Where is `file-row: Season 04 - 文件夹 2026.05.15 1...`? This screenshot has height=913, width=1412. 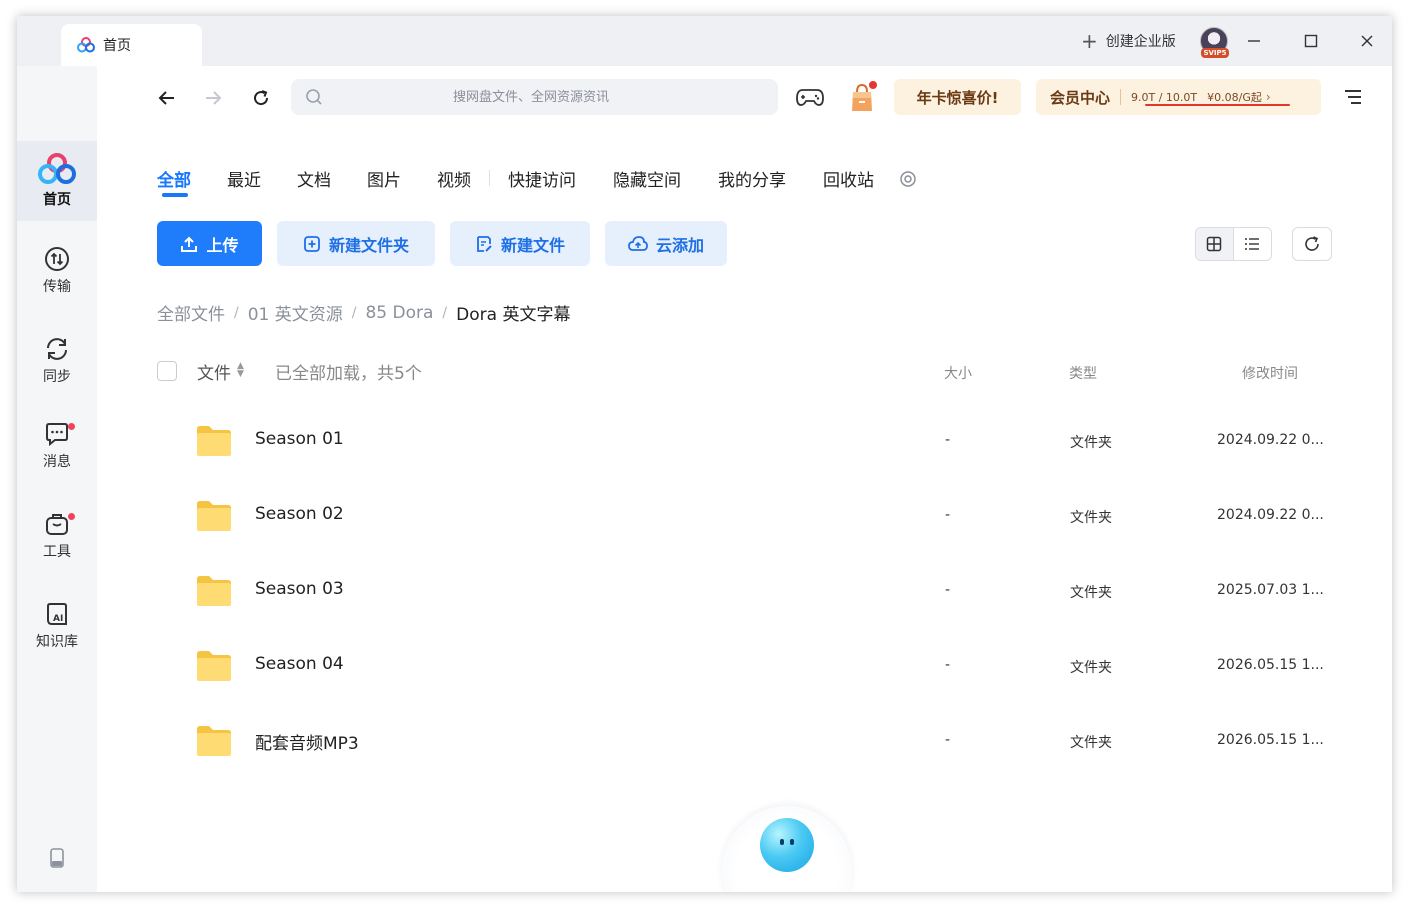
file-row: Season 04 - 文件夹 2026.05.15 1... is located at coordinates (747, 666).